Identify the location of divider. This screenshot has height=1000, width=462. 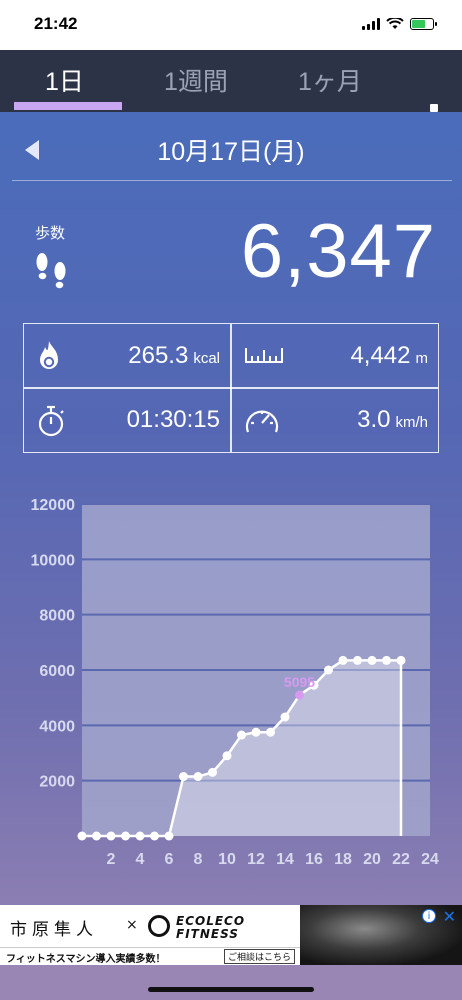
(232, 180).